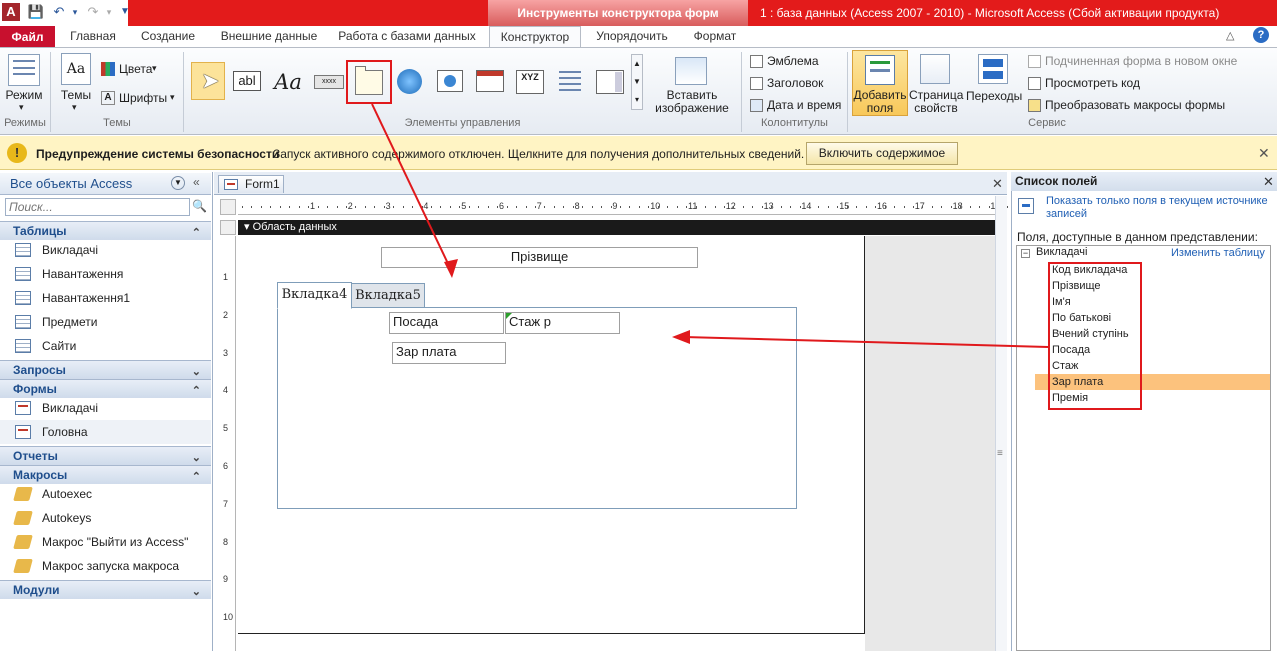  What do you see at coordinates (866, 342) in the screenshot?
I see `arrow-fields-line` at bounding box center [866, 342].